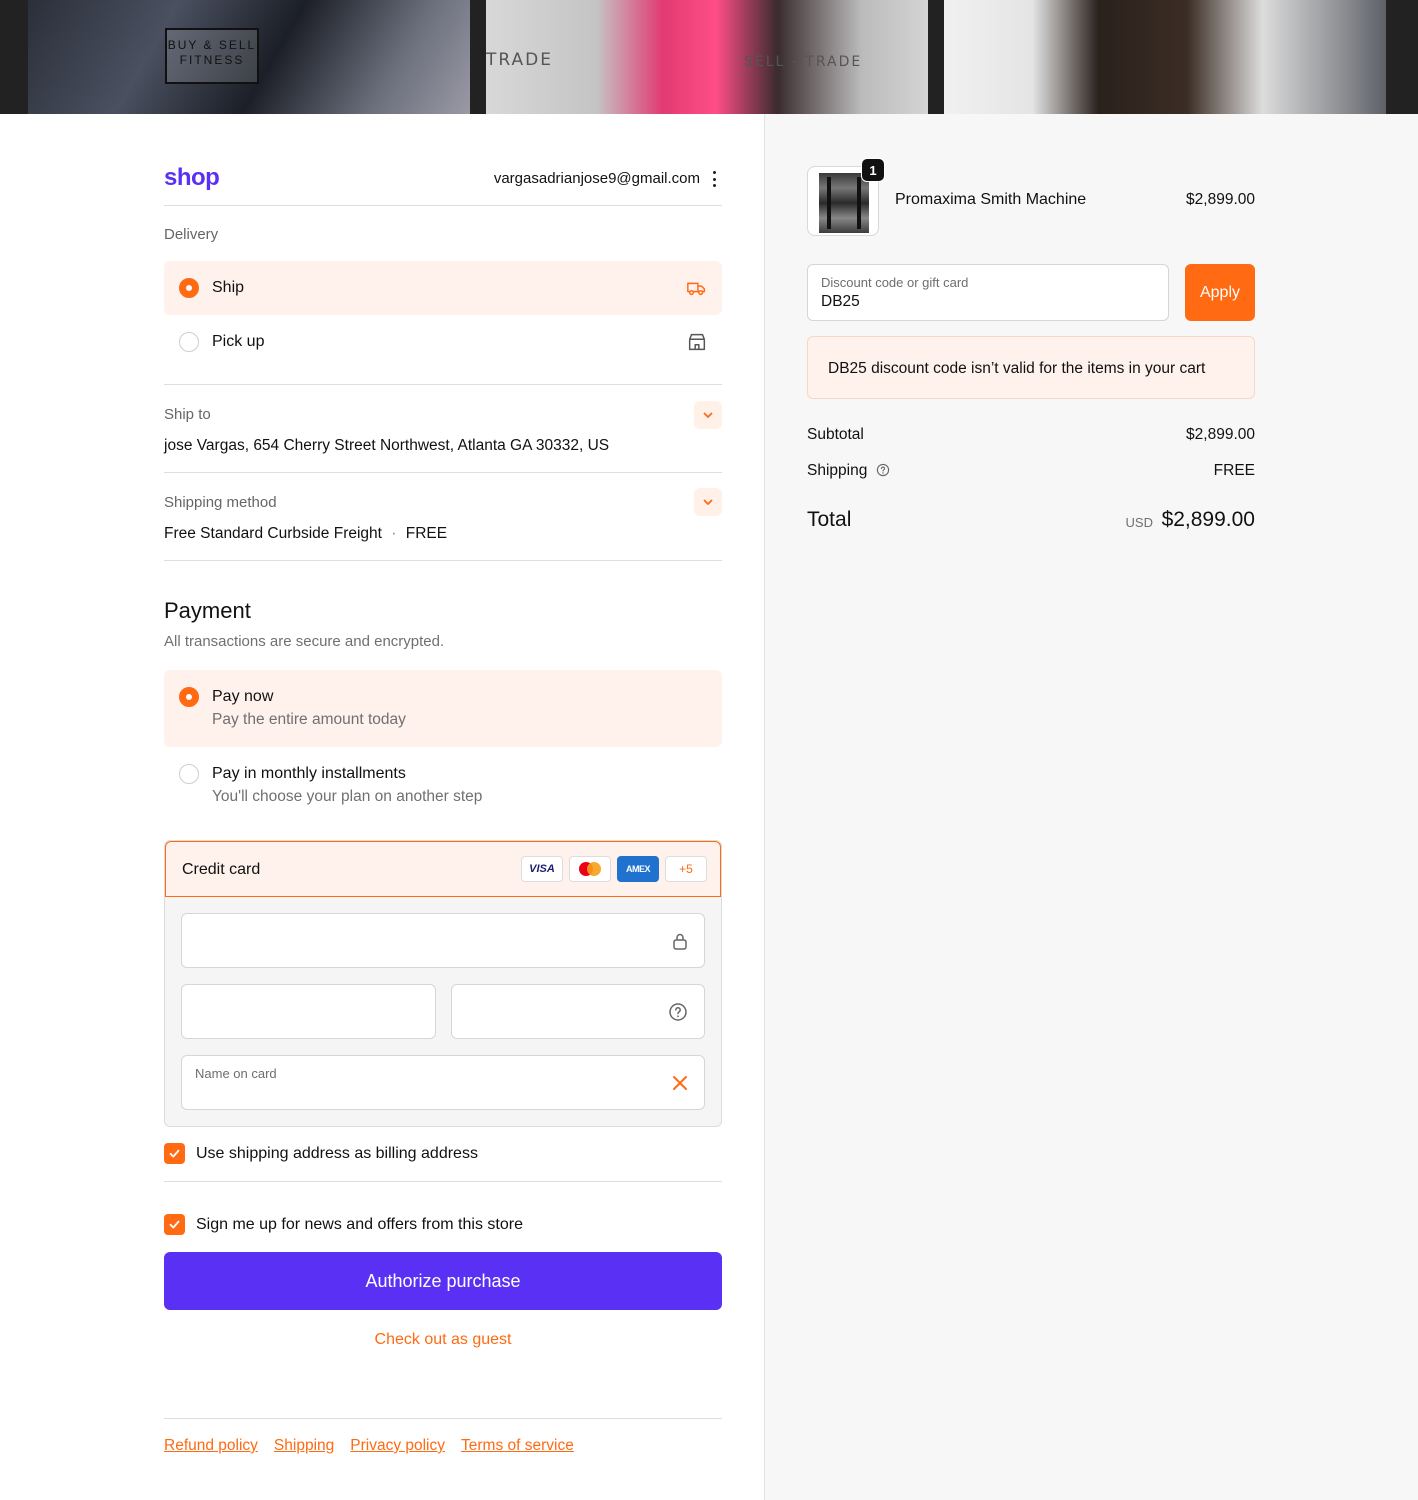 Image resolution: width=1418 pixels, height=1500 pixels. I want to click on pickup-label: Pick up, so click(238, 341).